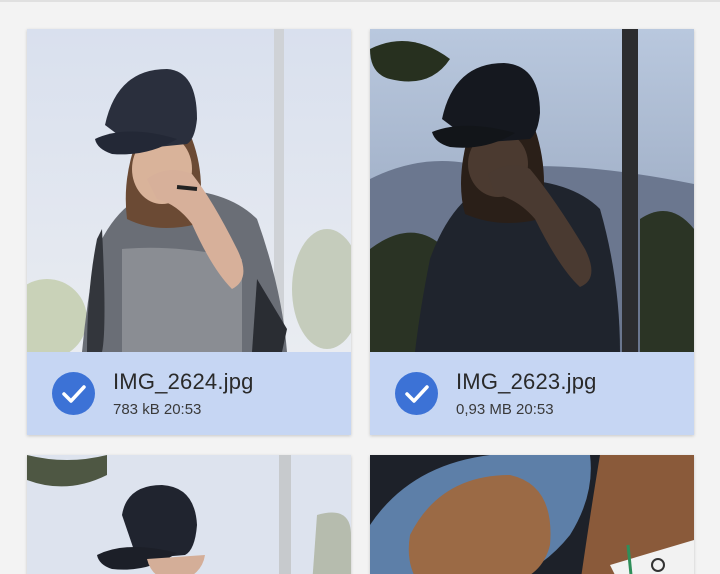 This screenshot has height=574, width=720. Describe the element at coordinates (505, 409) in the screenshot. I see `file-size-time: 0,93 MB 20:53` at that location.